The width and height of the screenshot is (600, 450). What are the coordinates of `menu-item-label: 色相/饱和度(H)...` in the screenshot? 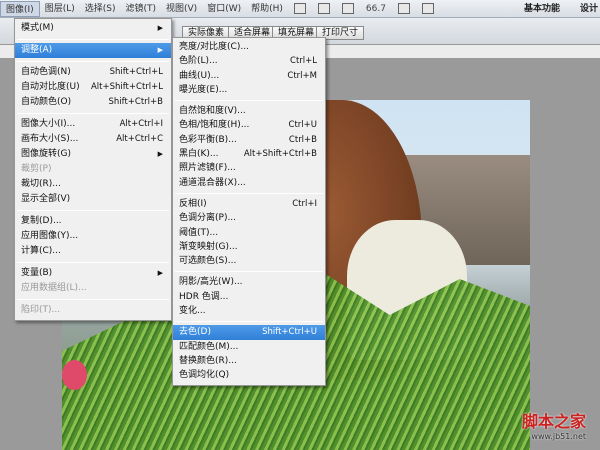 It's located at (214, 125).